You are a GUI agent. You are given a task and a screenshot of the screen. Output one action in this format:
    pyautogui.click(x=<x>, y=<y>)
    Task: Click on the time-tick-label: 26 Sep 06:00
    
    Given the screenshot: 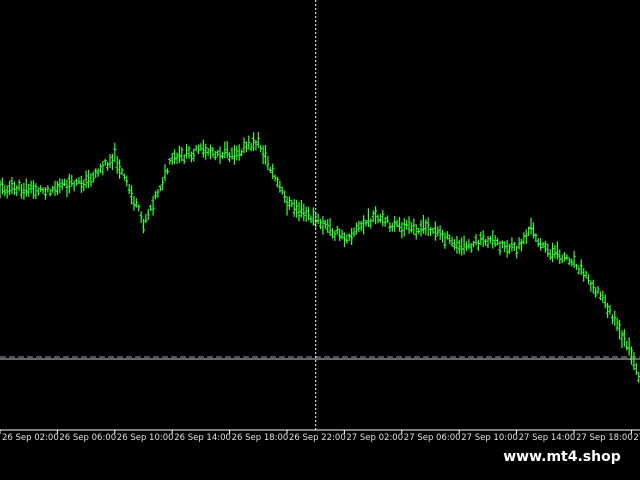 What is the action you would take?
    pyautogui.click(x=88, y=438)
    